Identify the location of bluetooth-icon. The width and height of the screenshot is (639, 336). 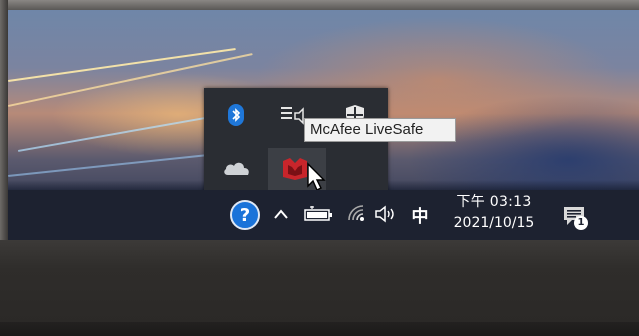
(236, 115).